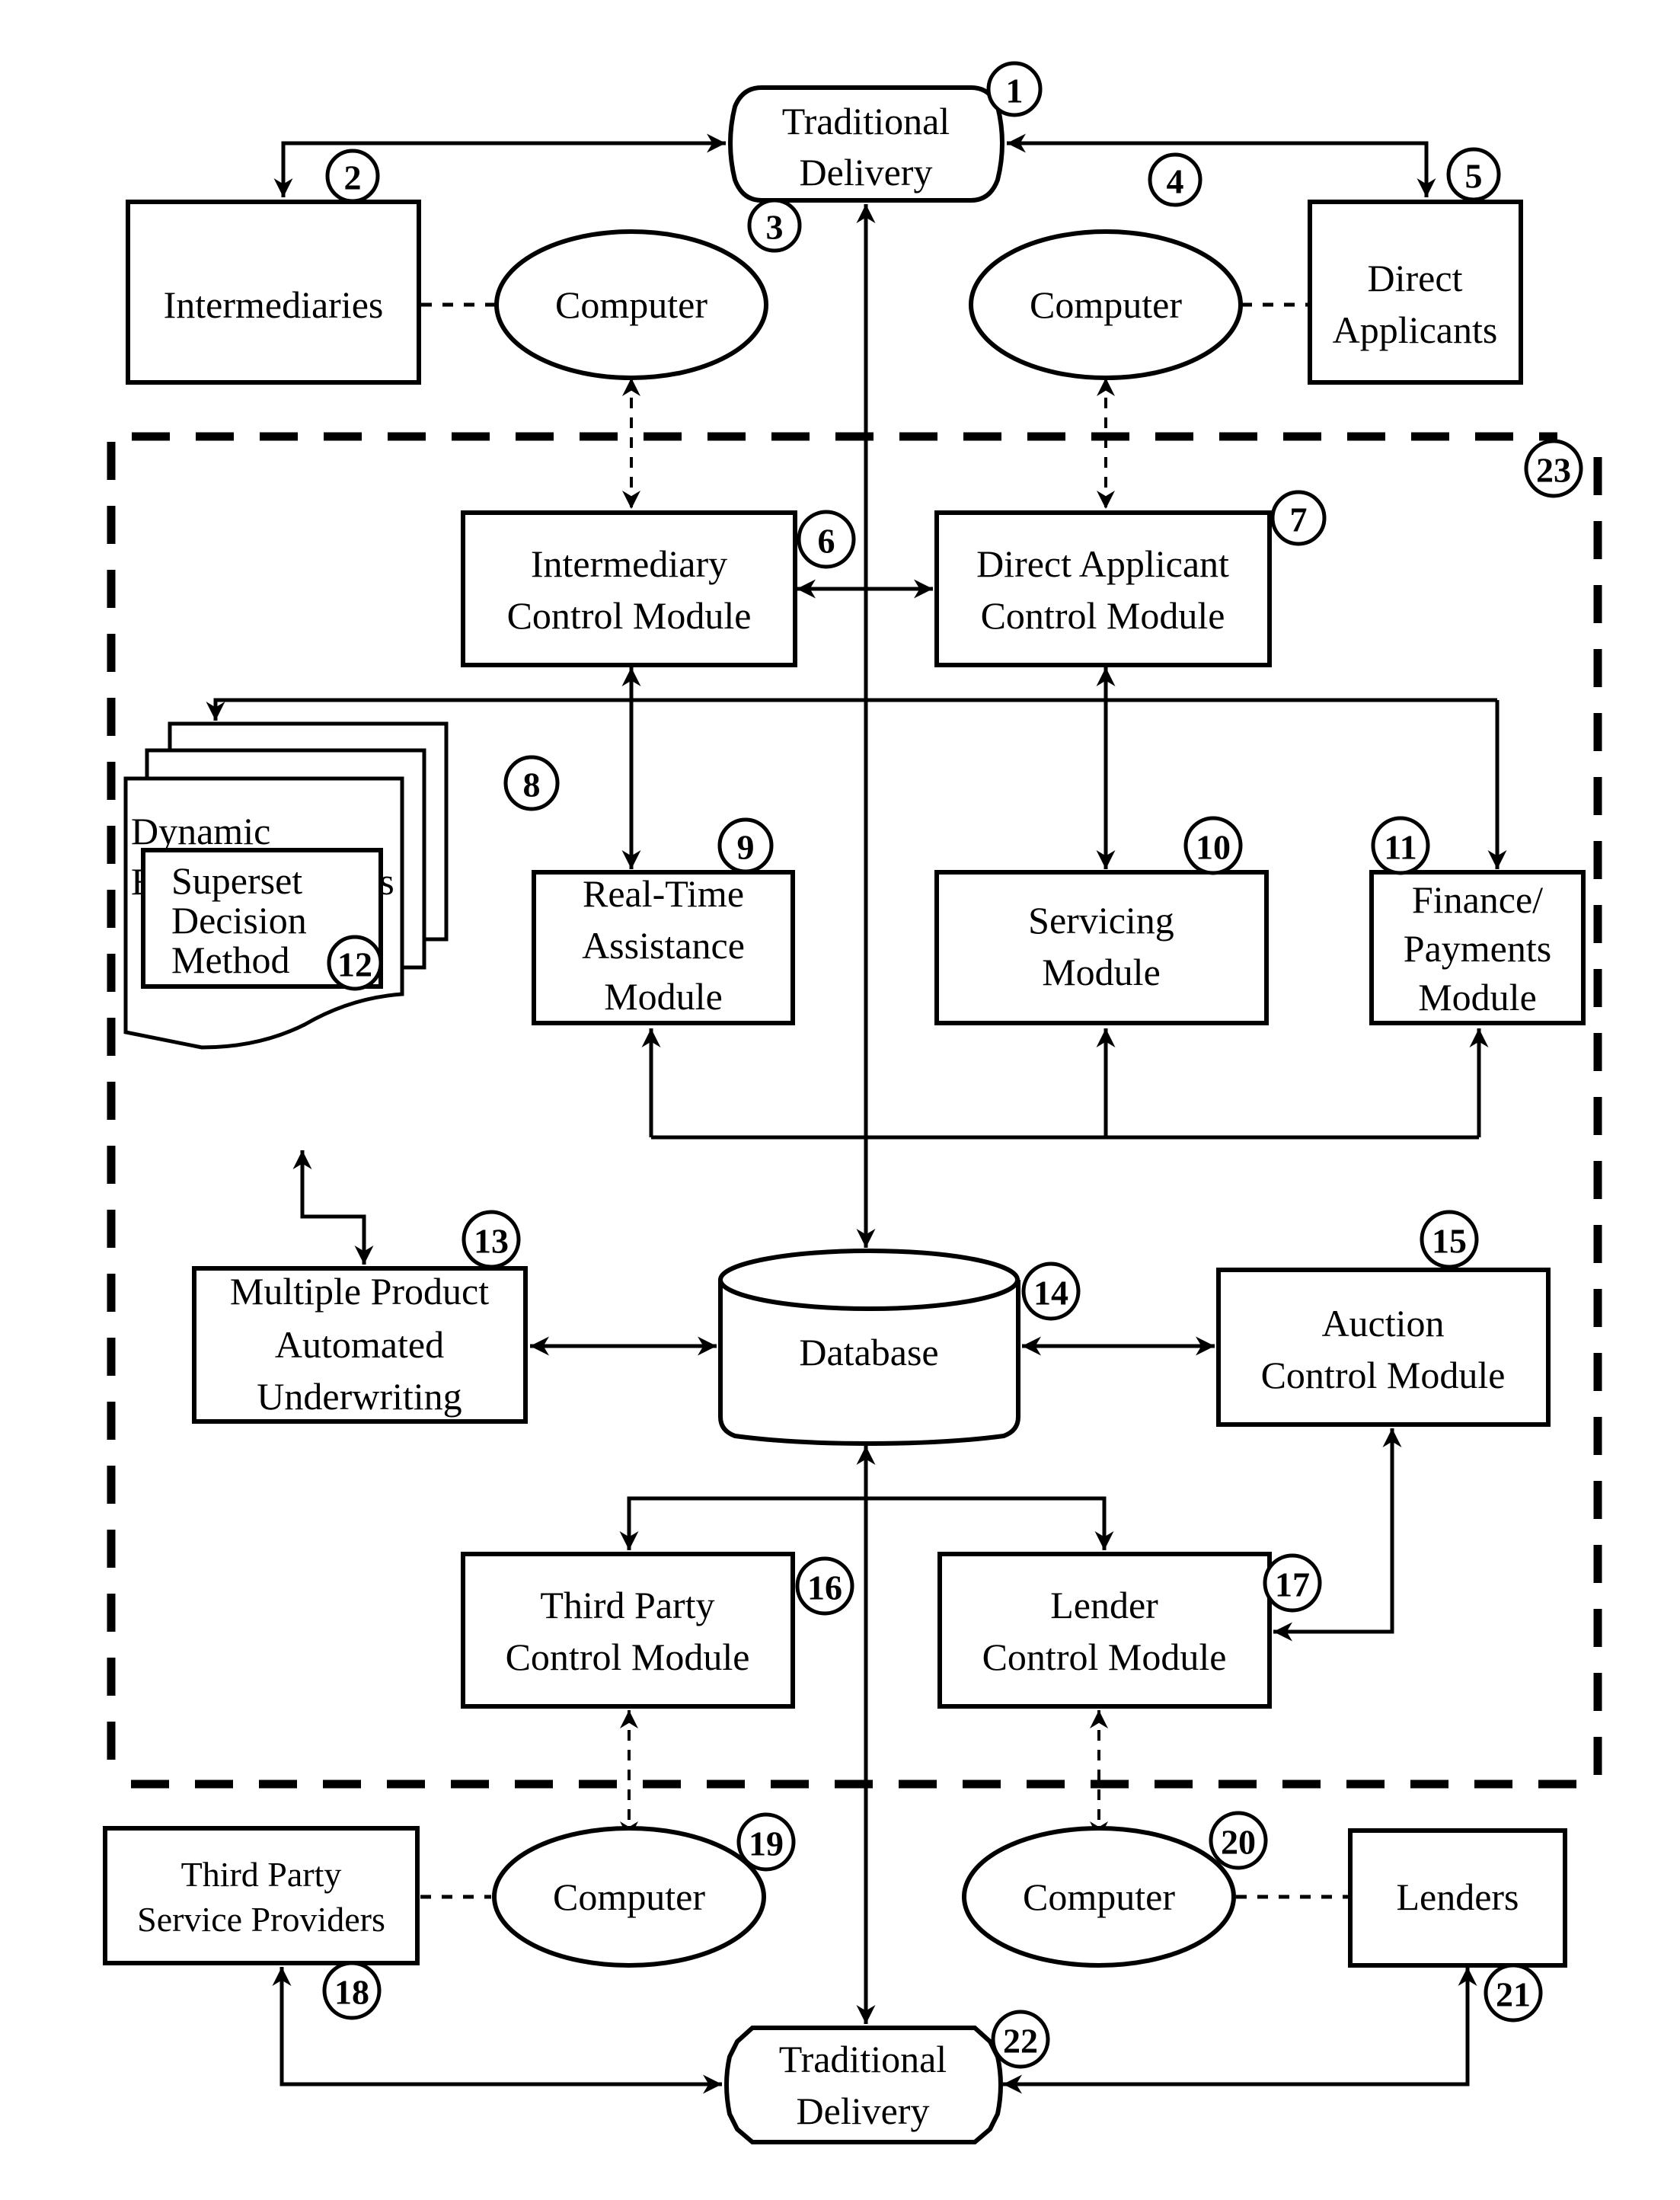 The image size is (1680, 2200). I want to click on node-database: Database, so click(869, 1348).